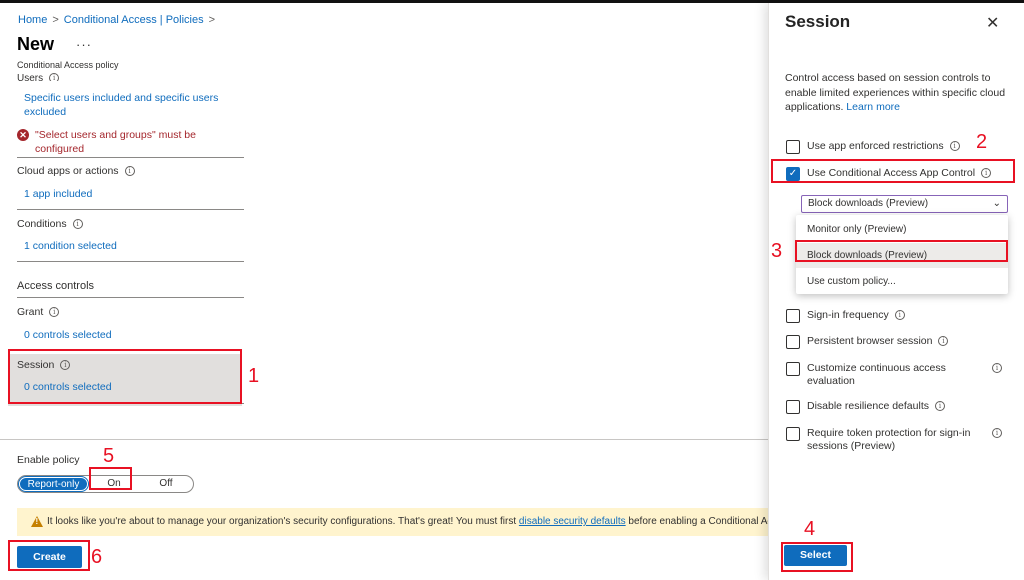 The width and height of the screenshot is (1024, 580). What do you see at coordinates (902, 229) in the screenshot?
I see `dropdown-option-monitor-only: Monitor only (Preview)` at bounding box center [902, 229].